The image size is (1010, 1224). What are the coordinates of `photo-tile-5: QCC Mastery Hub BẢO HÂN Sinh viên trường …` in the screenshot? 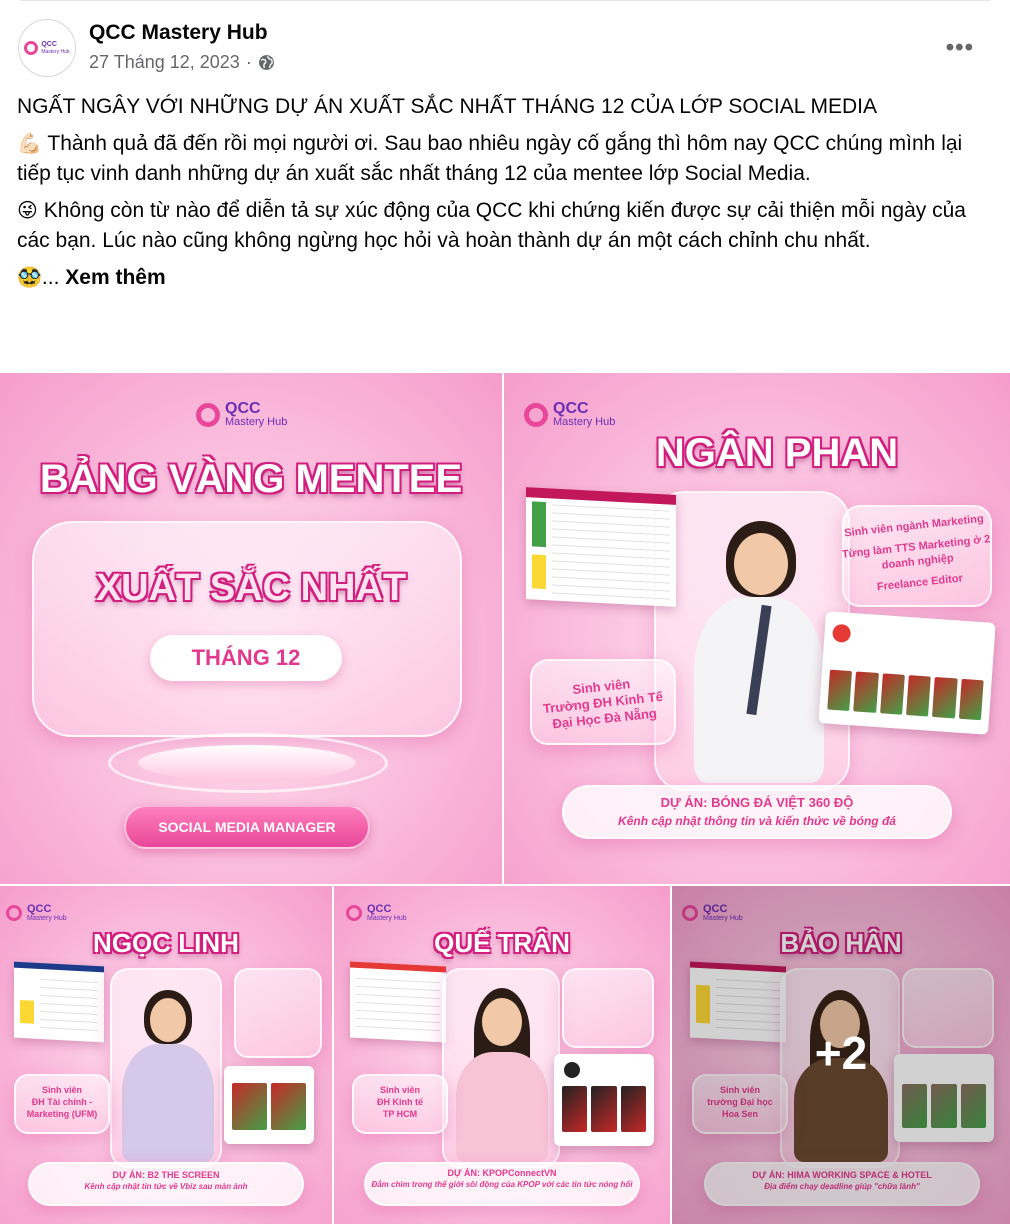 It's located at (841, 1055).